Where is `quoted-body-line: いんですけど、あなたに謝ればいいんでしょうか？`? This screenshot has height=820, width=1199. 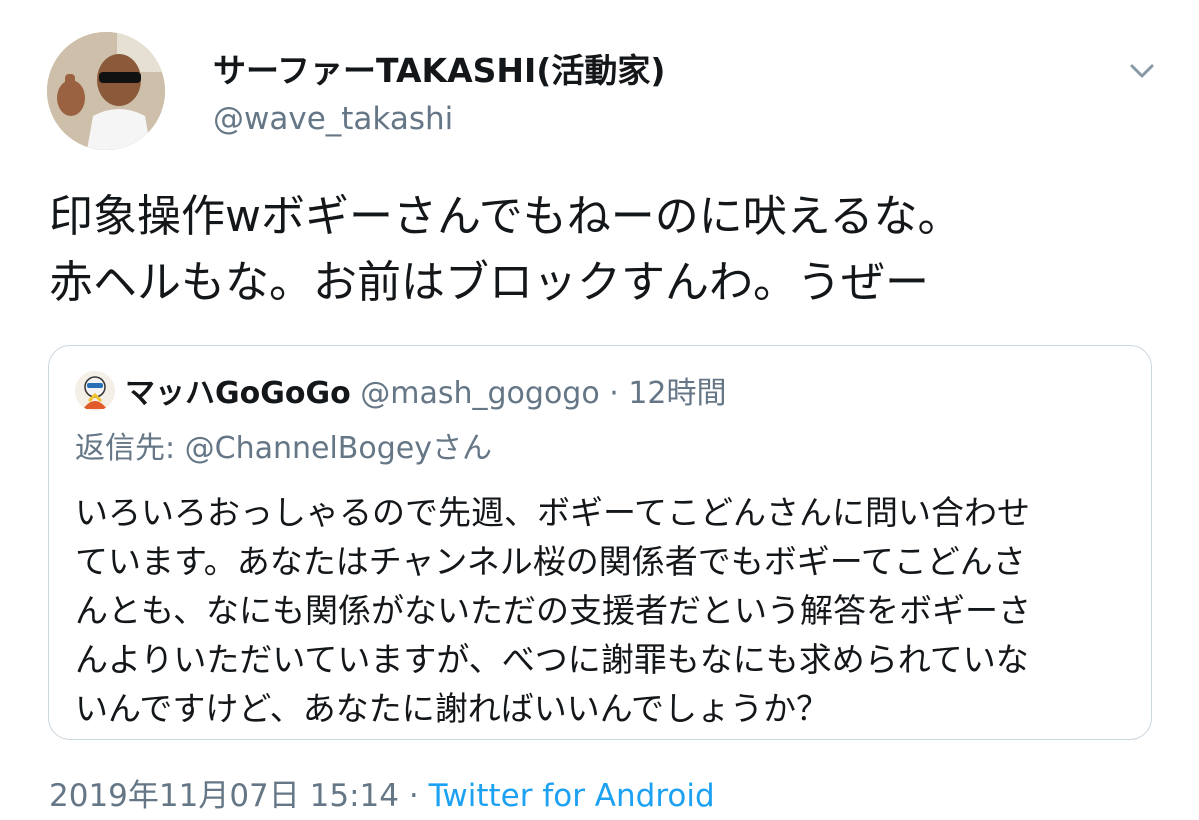
quoted-body-line: いんですけど、あなたに謝ればいいんでしょうか？ is located at coordinates (452, 708).